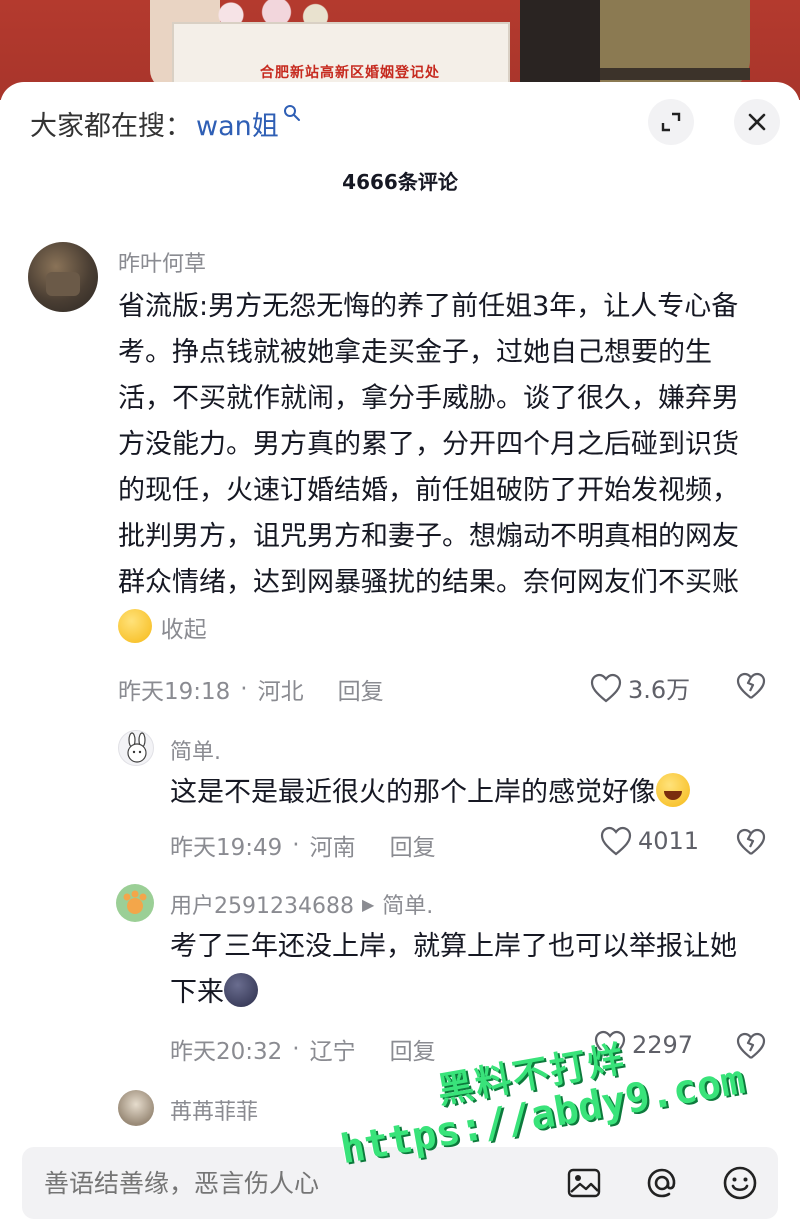 This screenshot has width=800, height=1222. I want to click on close-icon, so click(757, 122).